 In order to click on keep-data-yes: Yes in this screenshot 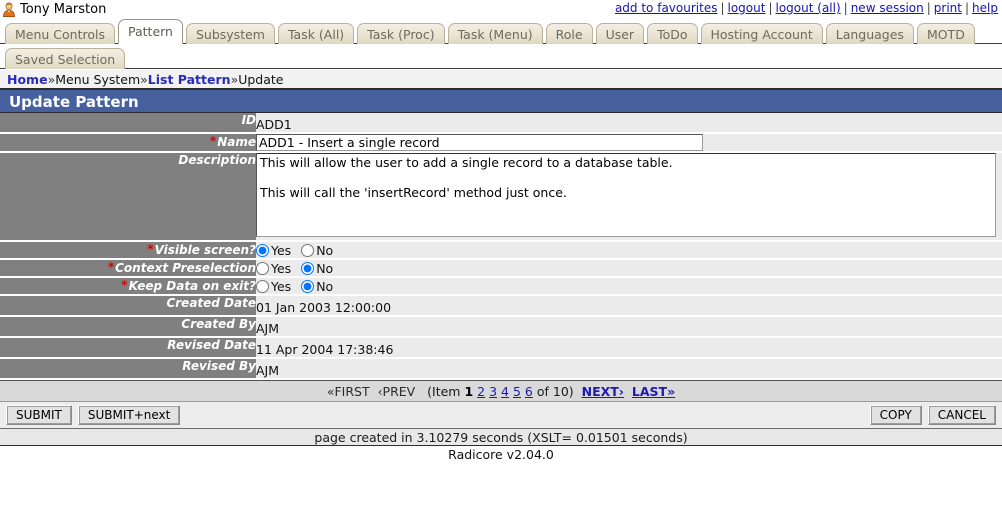, I will do `click(273, 286)`.